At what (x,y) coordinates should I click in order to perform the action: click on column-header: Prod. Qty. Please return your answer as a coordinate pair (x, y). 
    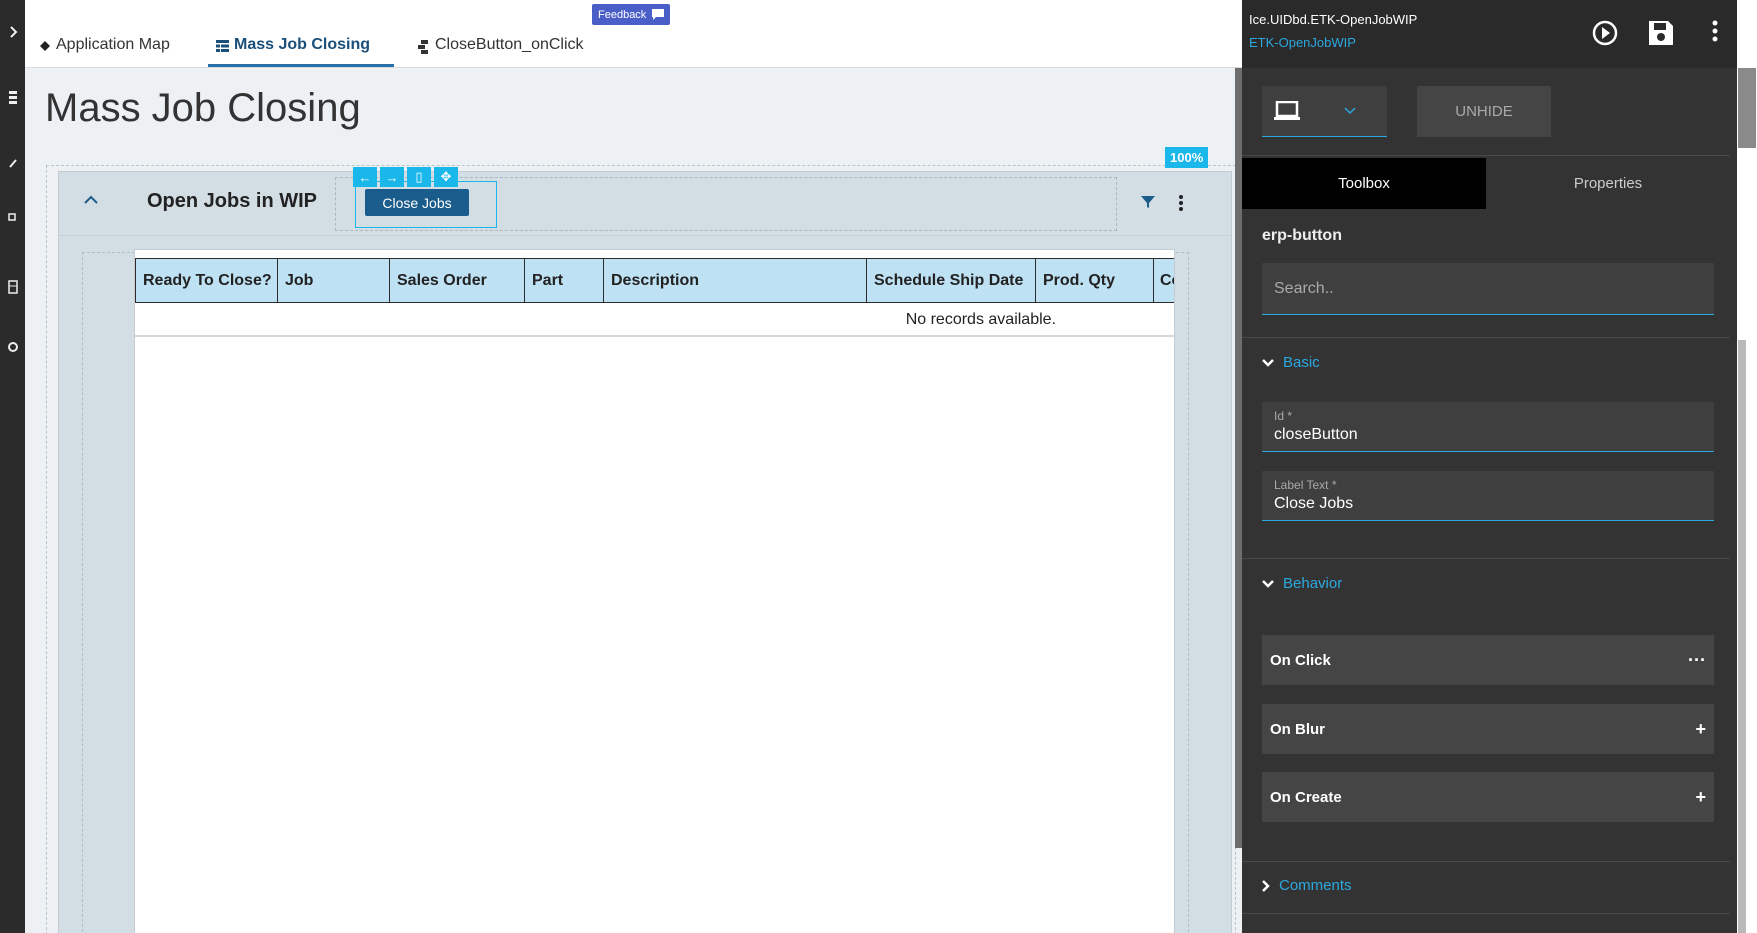
    Looking at the image, I should click on (1094, 280).